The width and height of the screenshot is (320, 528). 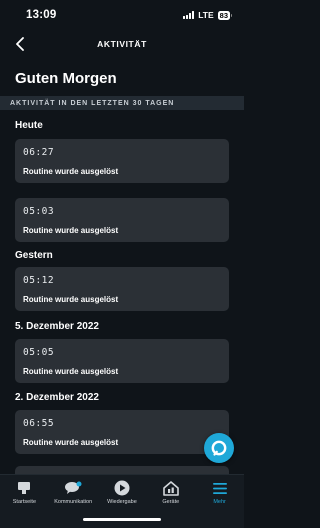 What do you see at coordinates (171, 502) in the screenshot?
I see `tab-label: Geräte` at bounding box center [171, 502].